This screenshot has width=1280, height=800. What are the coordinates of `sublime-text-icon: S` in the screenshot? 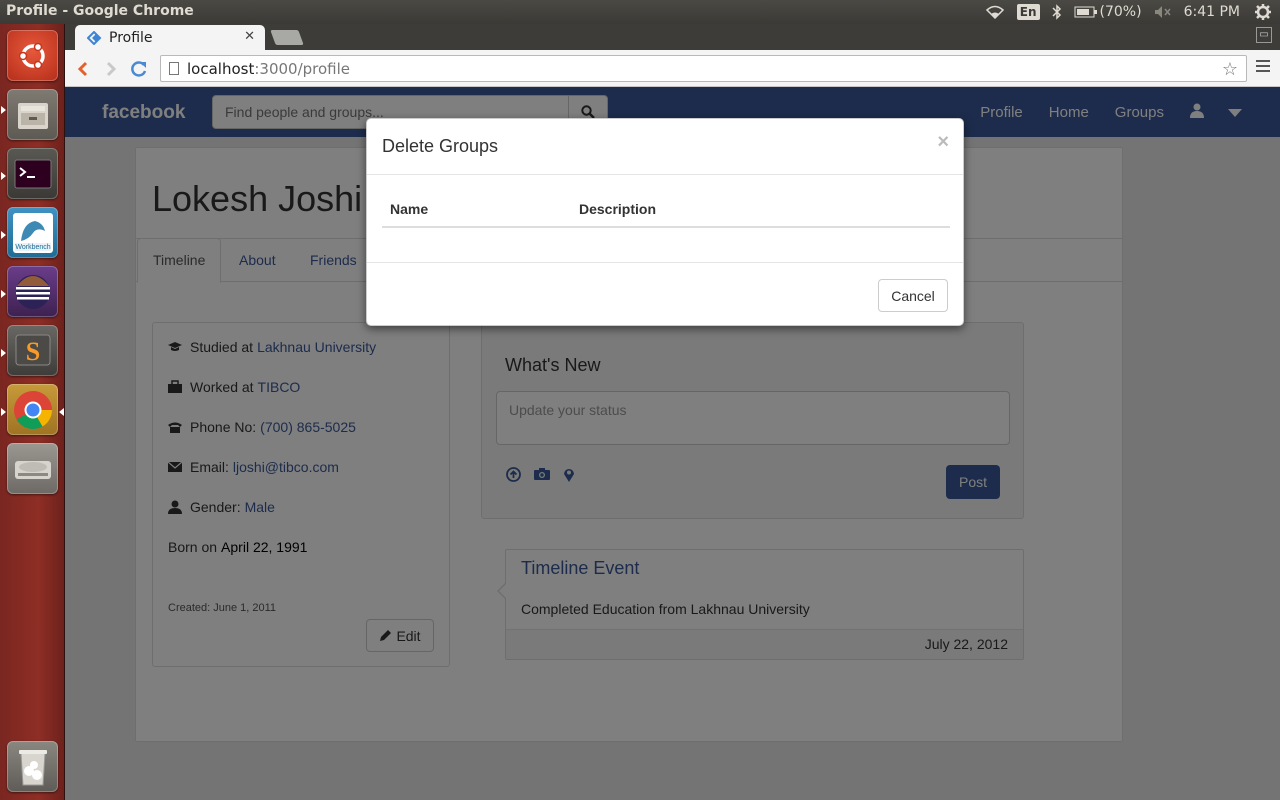 It's located at (32, 350).